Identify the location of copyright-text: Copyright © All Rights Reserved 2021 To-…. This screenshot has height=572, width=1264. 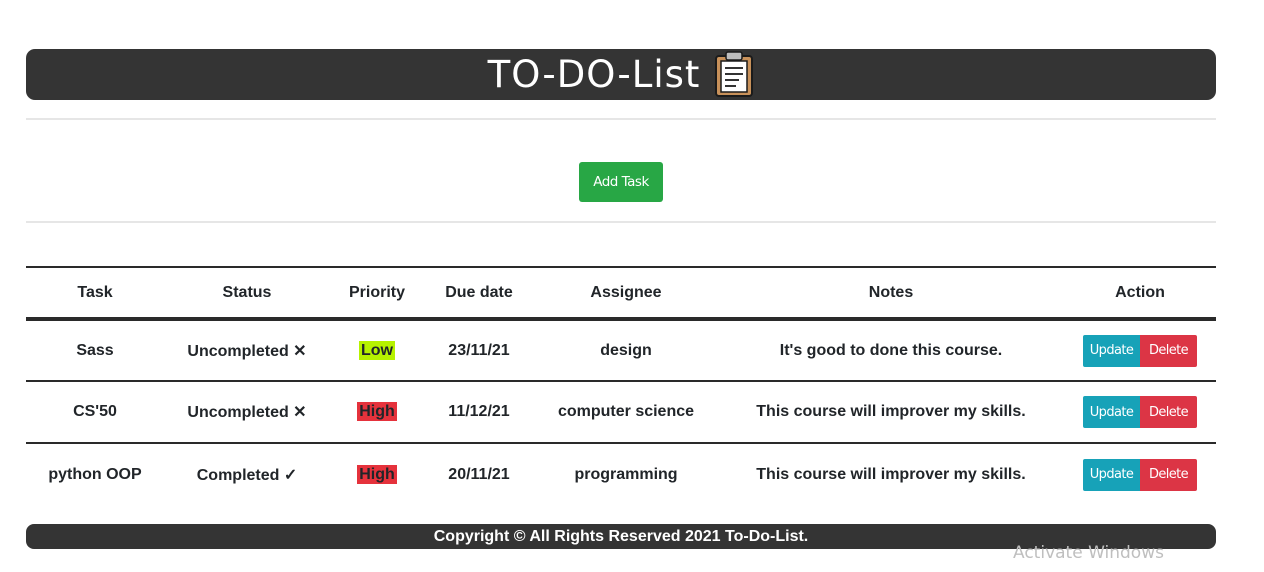
(621, 536).